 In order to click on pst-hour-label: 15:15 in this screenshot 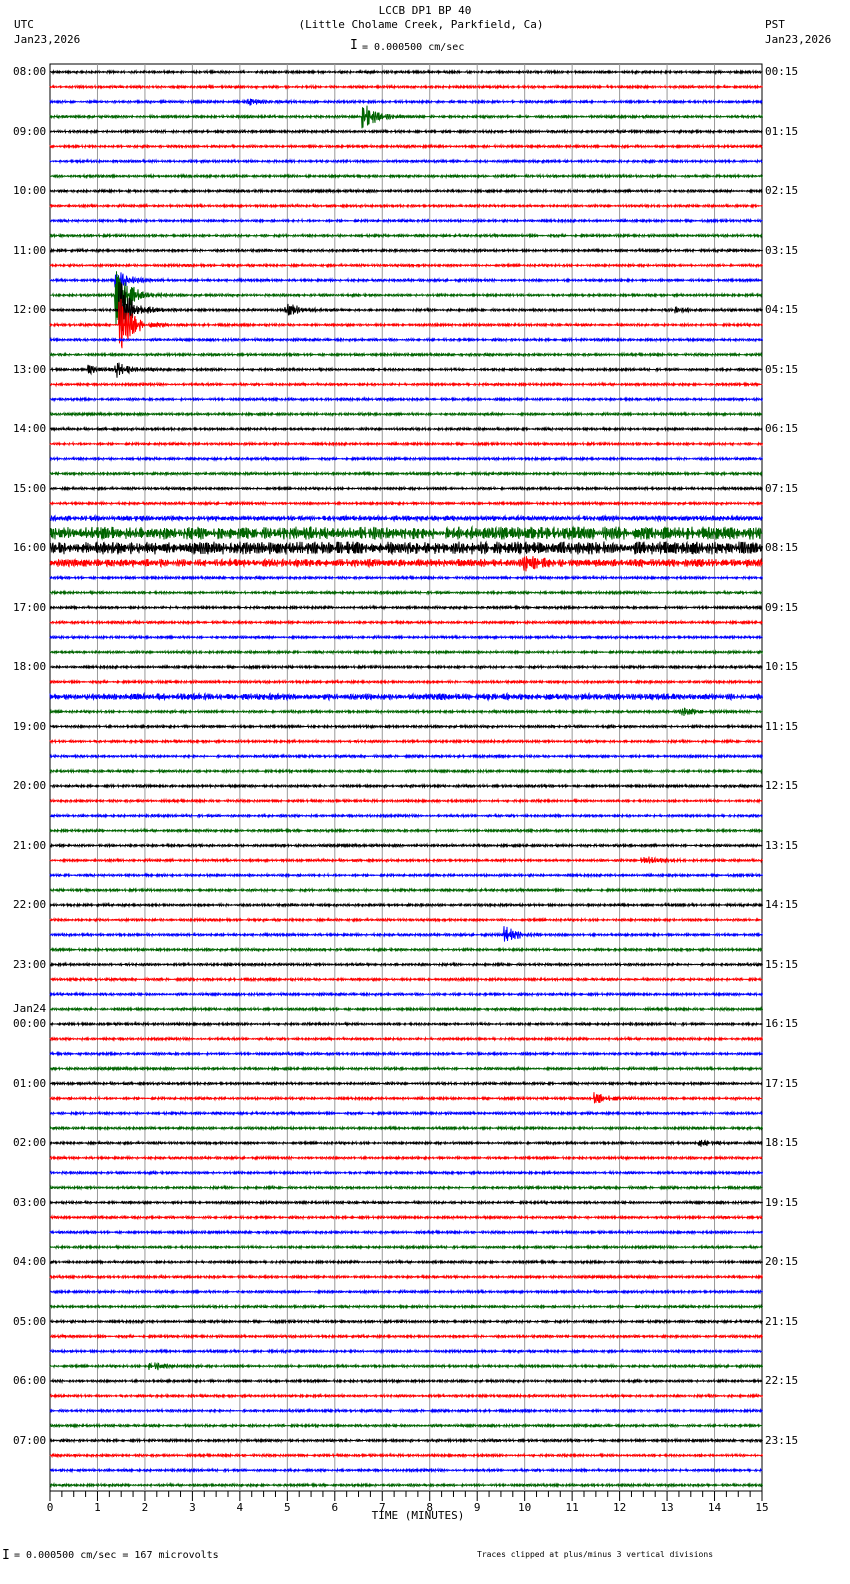, I will do `click(782, 964)`.